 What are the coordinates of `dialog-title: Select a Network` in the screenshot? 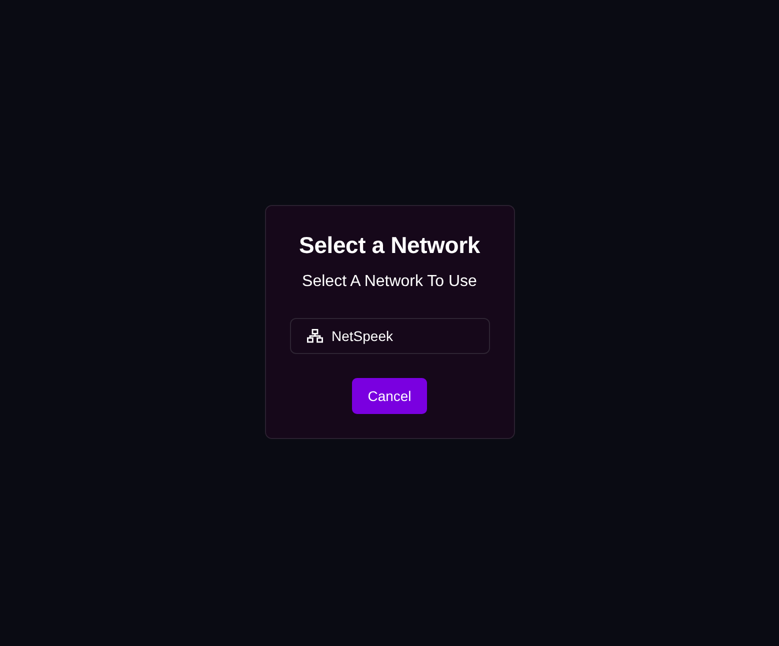 It's located at (389, 245).